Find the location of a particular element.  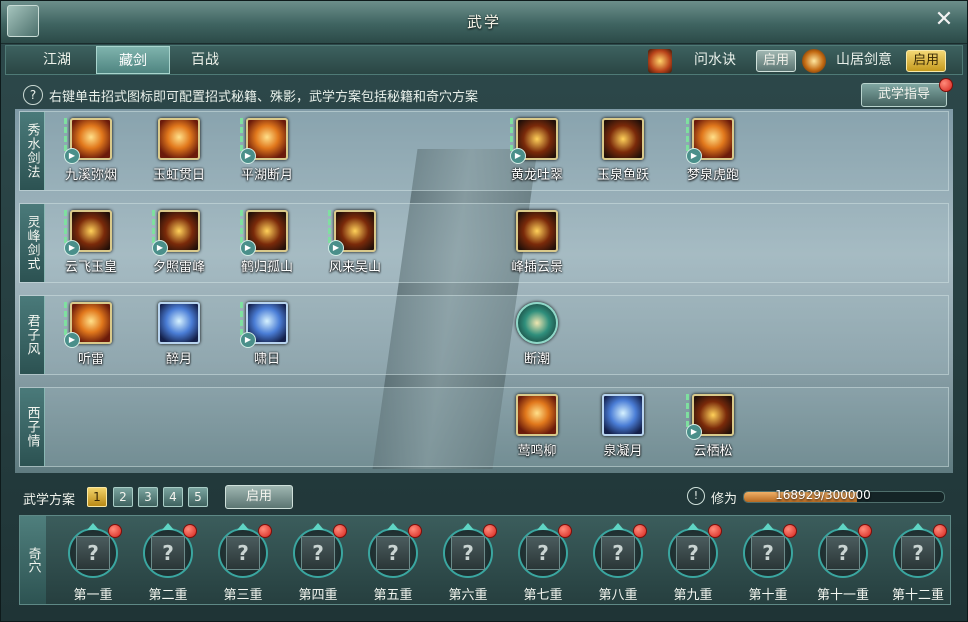

slot-label: 第二重 is located at coordinates (168, 595).